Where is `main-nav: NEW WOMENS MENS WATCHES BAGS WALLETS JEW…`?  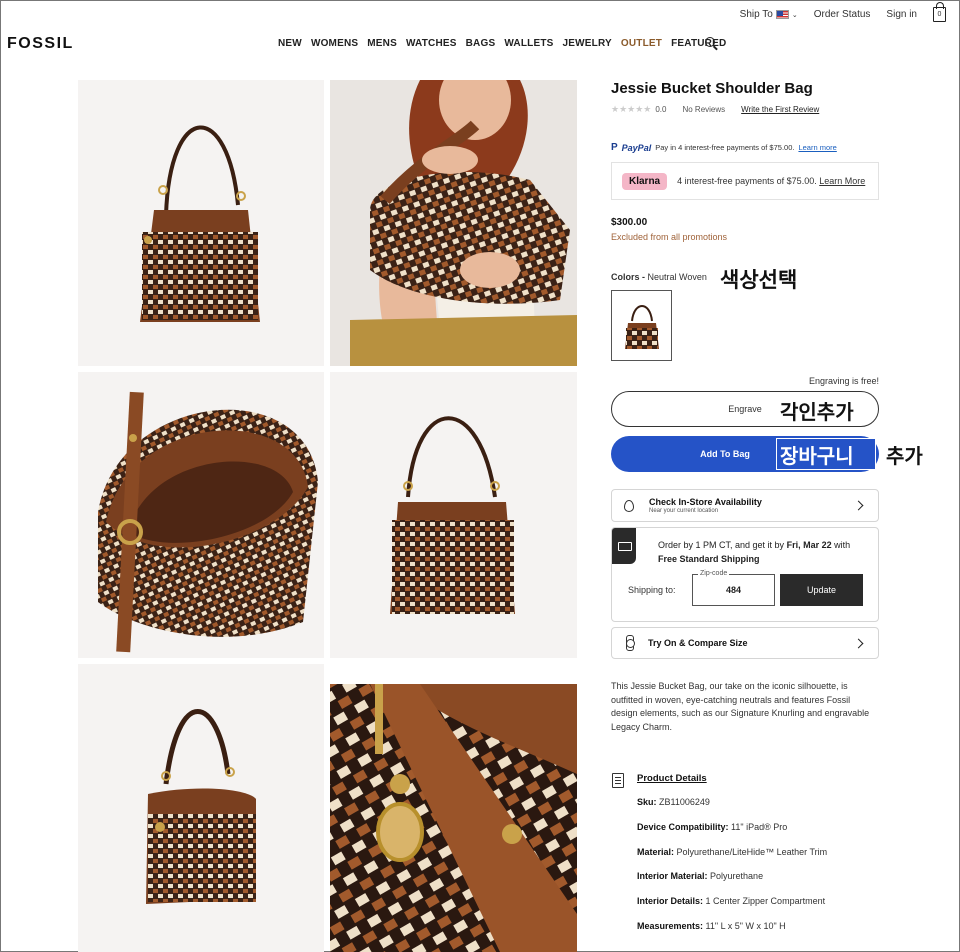
main-nav: NEW WOMENS MENS WATCHES BAGS WALLETS JEW… is located at coordinates (502, 43).